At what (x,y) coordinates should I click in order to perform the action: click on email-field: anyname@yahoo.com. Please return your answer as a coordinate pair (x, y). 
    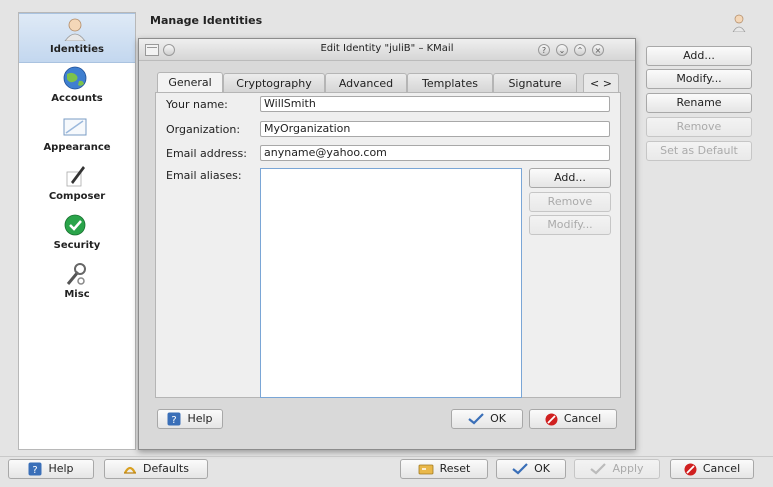
    Looking at the image, I should click on (435, 153).